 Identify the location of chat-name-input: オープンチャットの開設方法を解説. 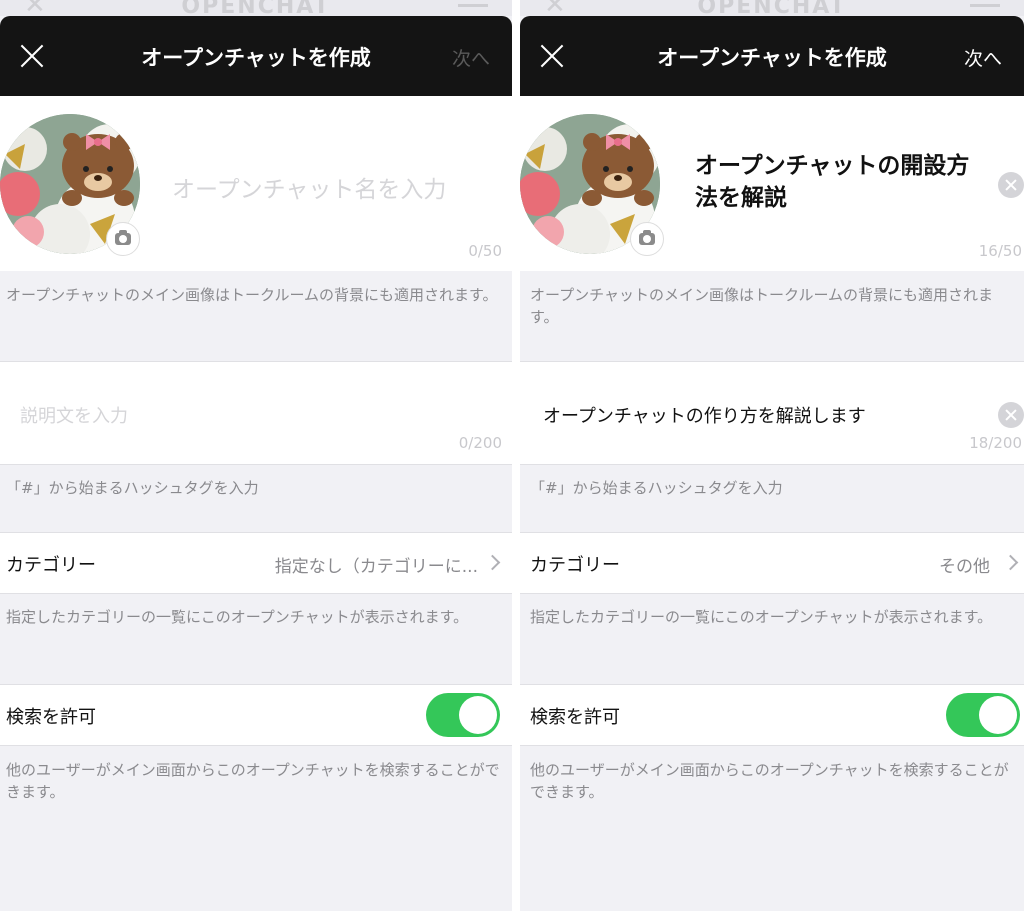
(840, 182).